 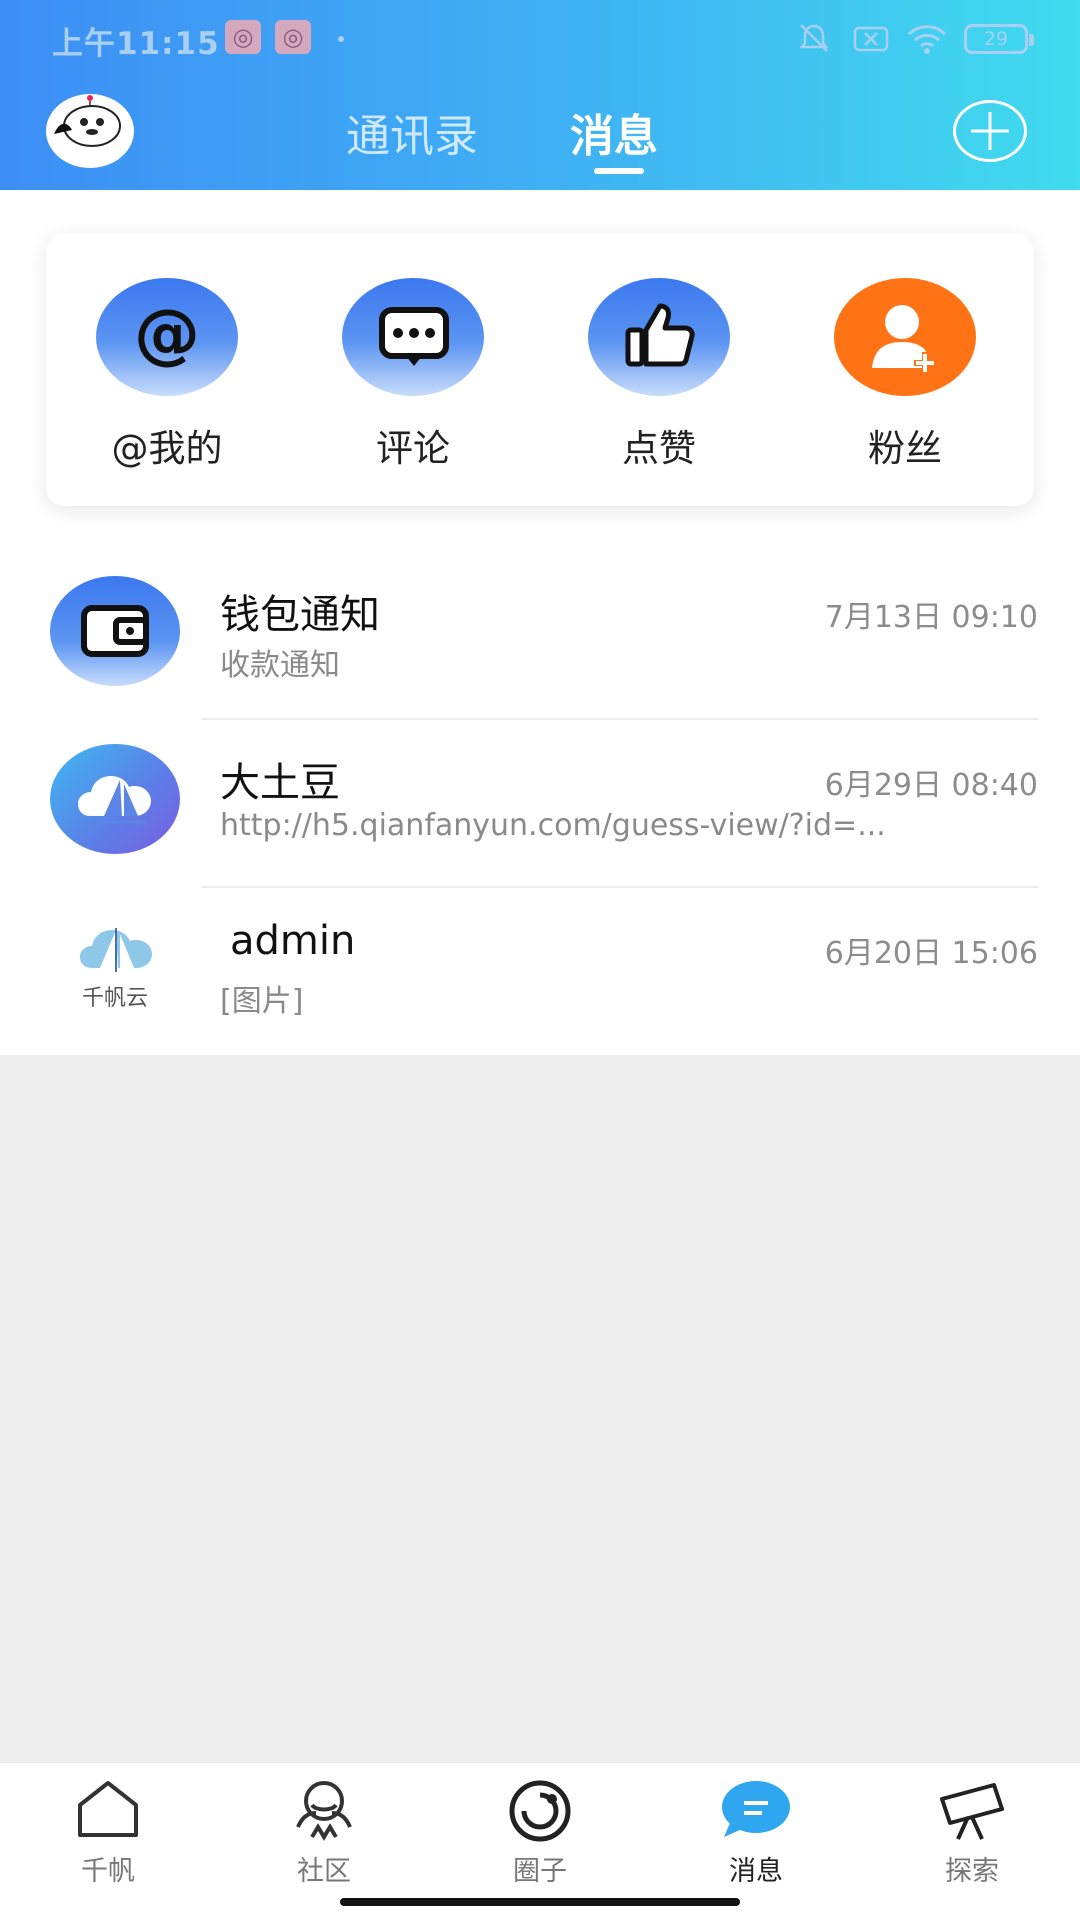 I want to click on at-icon: @, so click(x=167, y=337).